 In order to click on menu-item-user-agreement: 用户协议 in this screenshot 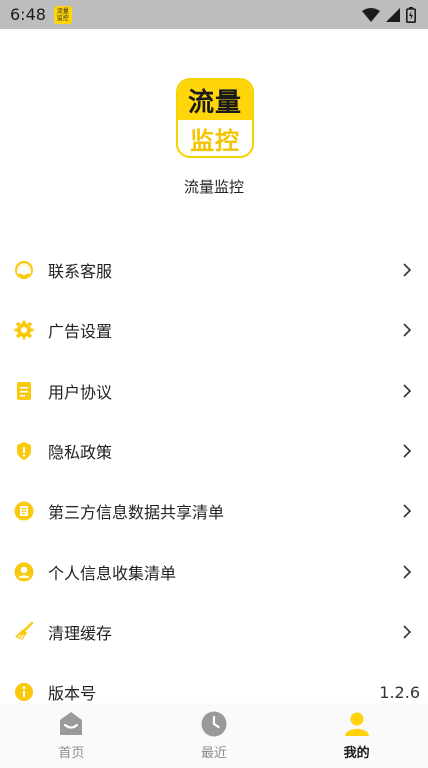, I will do `click(214, 391)`.